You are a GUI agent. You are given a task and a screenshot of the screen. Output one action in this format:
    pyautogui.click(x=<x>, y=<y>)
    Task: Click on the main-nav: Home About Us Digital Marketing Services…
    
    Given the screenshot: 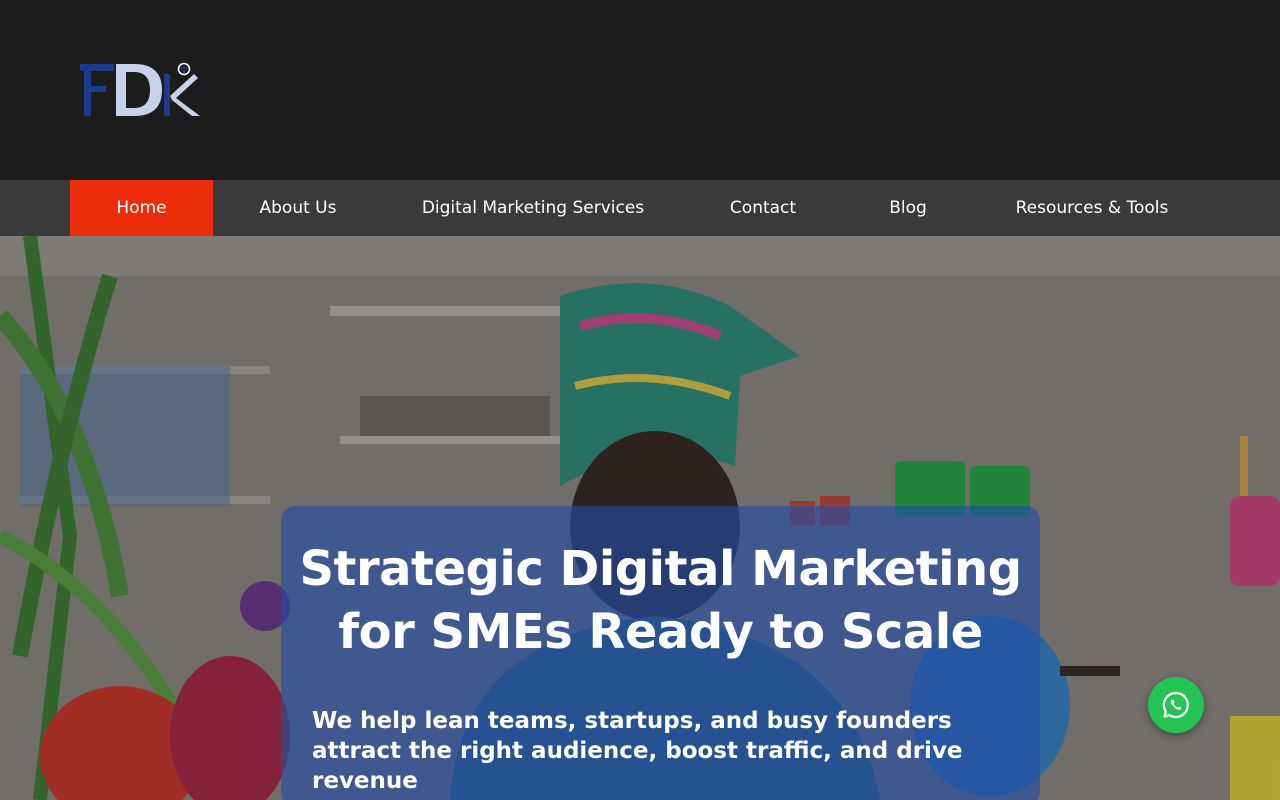 What is the action you would take?
    pyautogui.click(x=640, y=208)
    